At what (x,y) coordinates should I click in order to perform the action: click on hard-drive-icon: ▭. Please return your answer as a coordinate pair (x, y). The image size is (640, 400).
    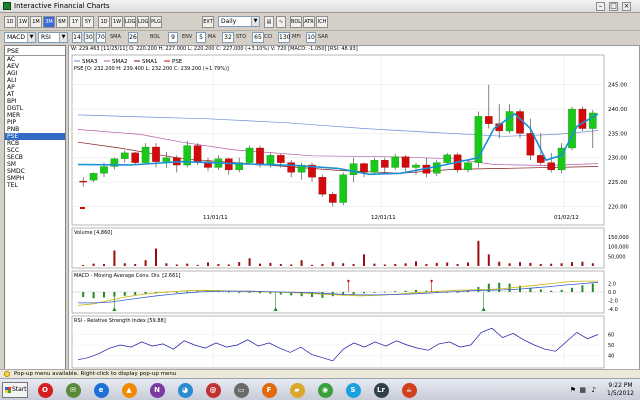
    Looking at the image, I should click on (241, 390).